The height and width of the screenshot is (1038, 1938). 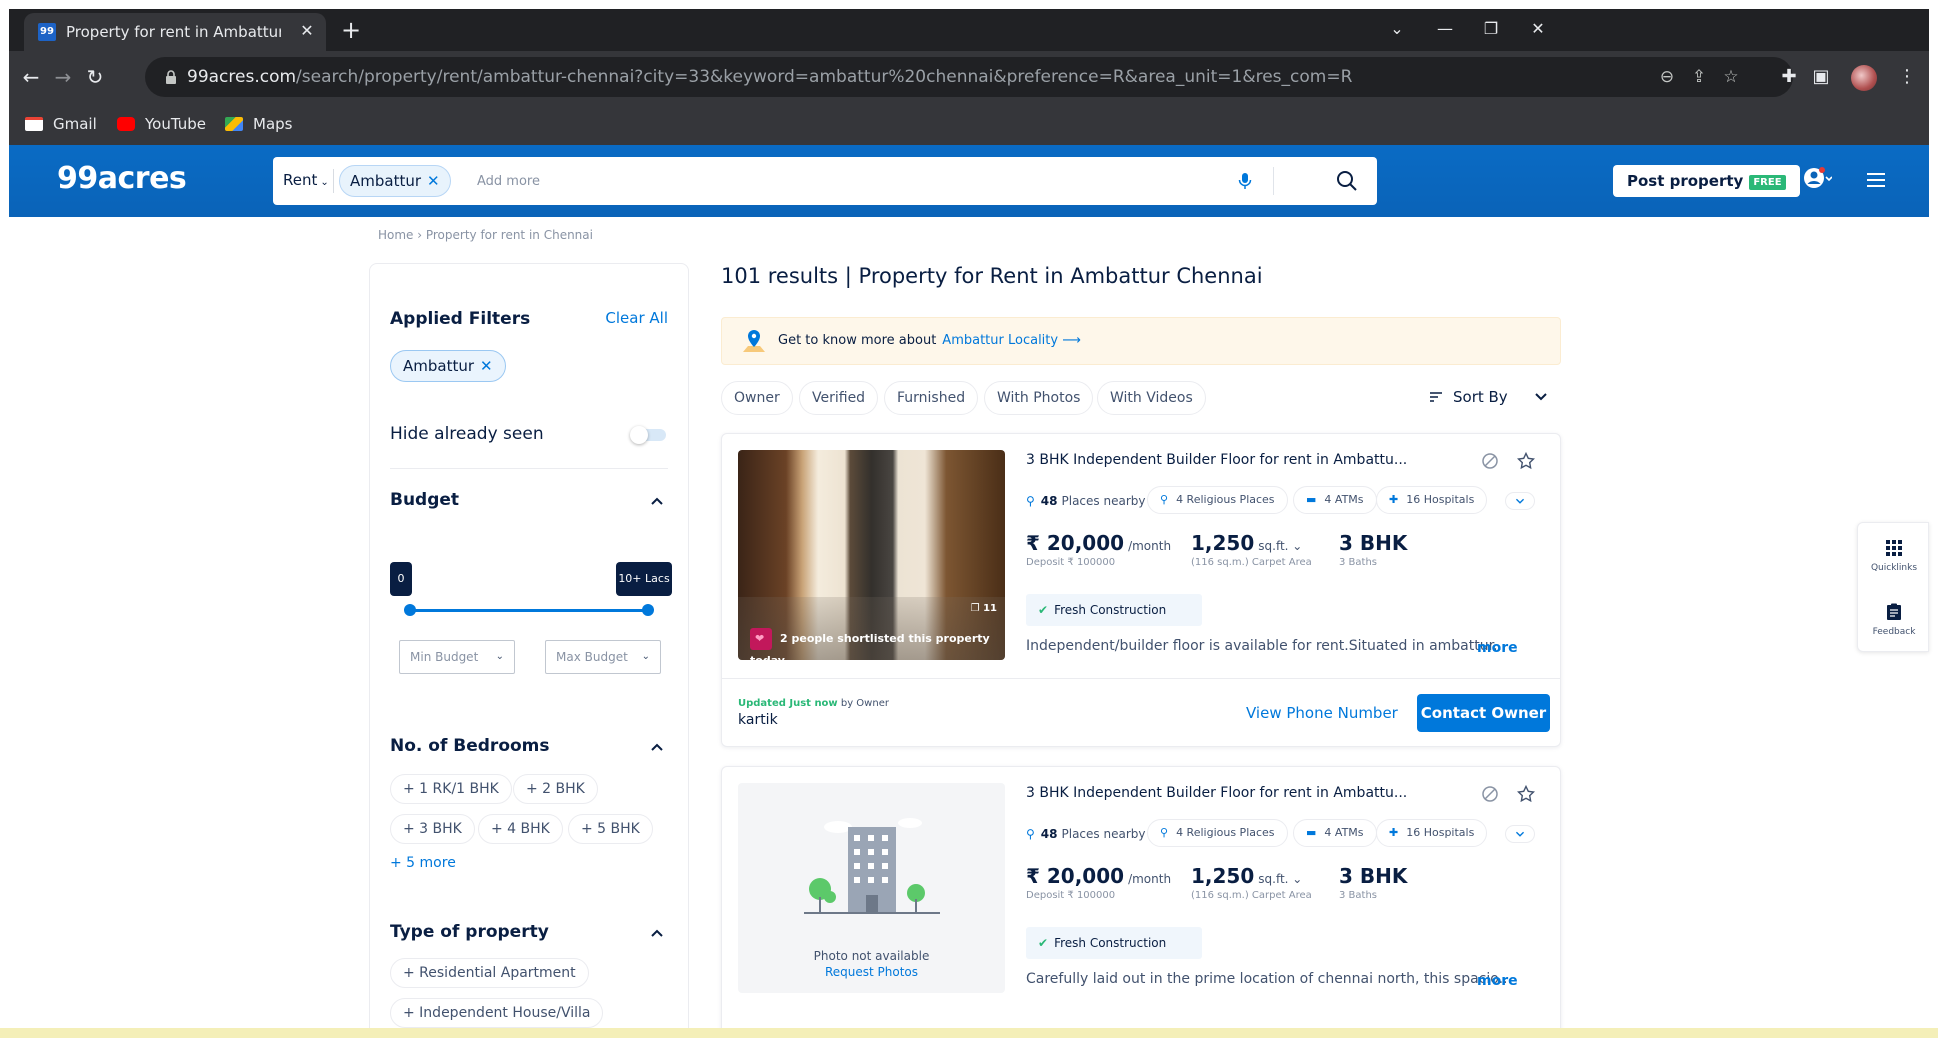 What do you see at coordinates (161, 125) in the screenshot?
I see `bookmark-youtube: YouTube` at bounding box center [161, 125].